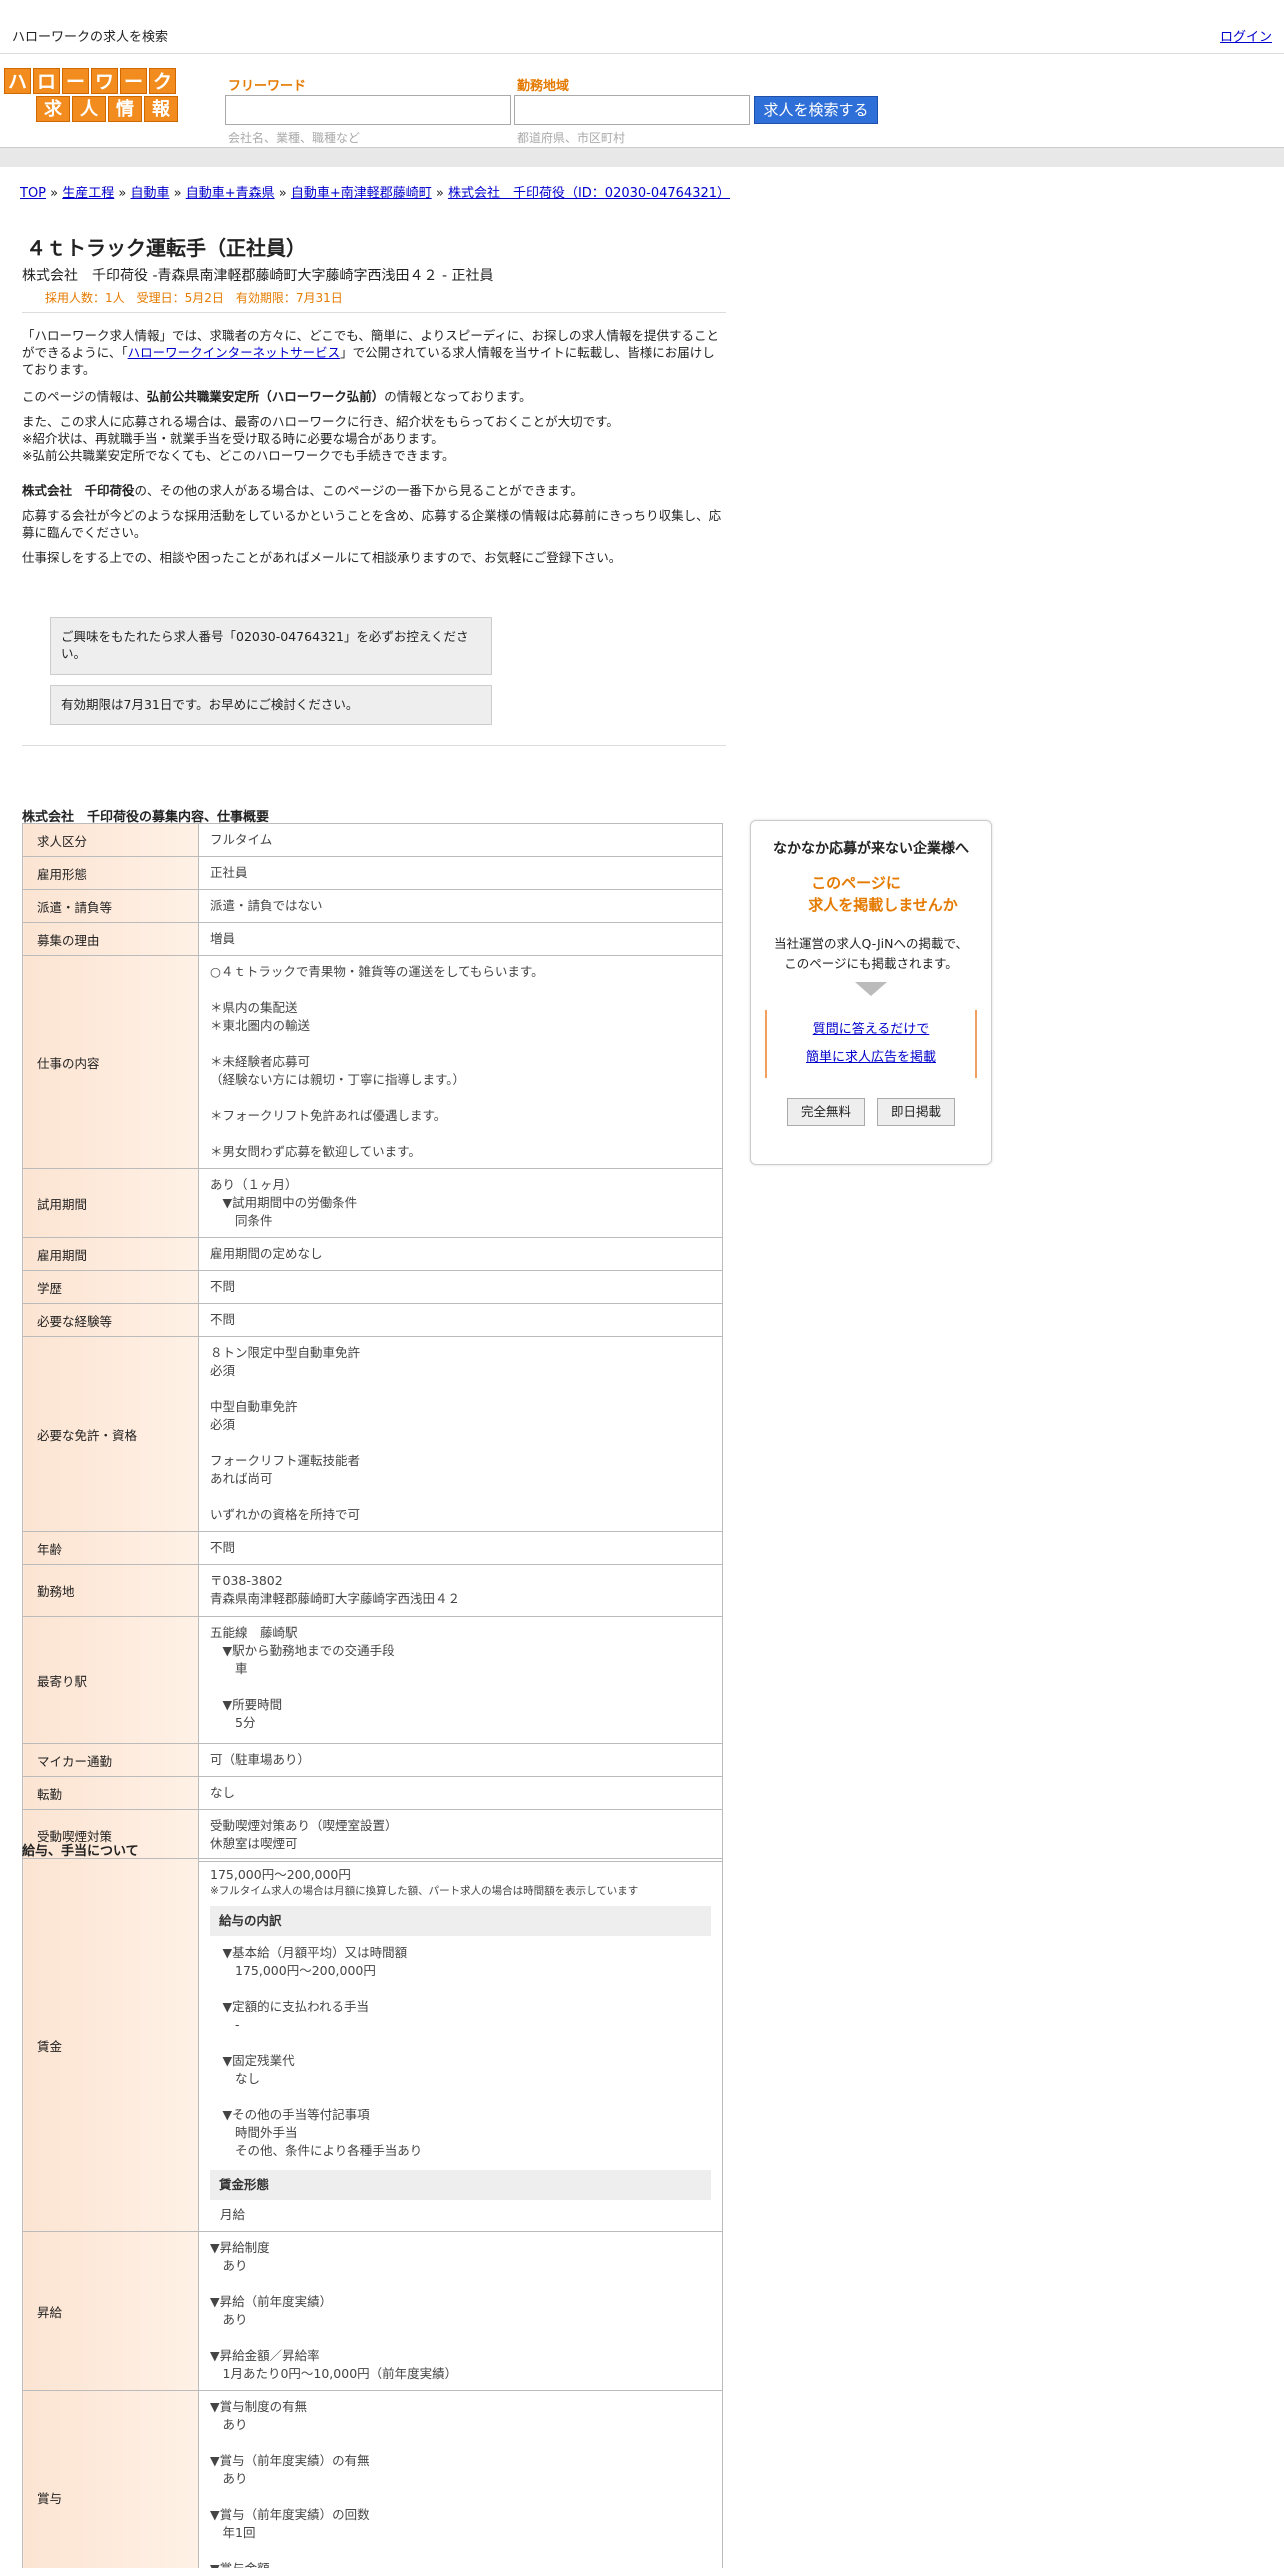 Image resolution: width=1284 pixels, height=2568 pixels. Describe the element at coordinates (149, 193) in the screenshot. I see `breadcrumb-link: 自動車` at that location.